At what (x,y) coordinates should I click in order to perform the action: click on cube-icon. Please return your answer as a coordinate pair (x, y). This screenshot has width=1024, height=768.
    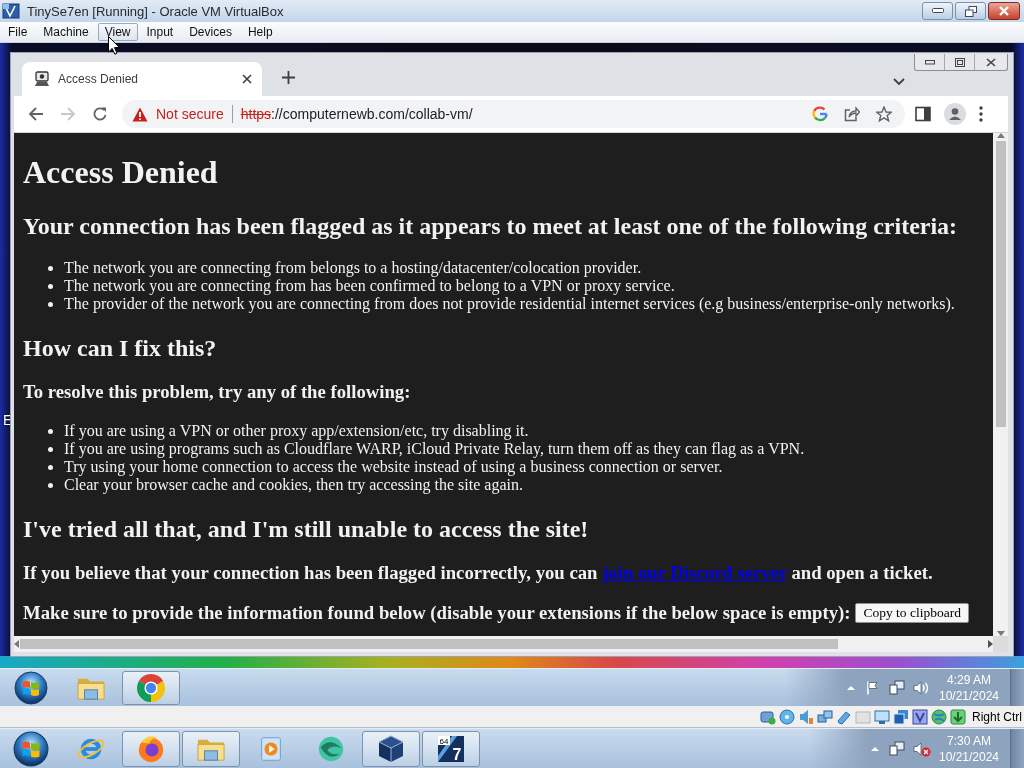
    Looking at the image, I should click on (391, 748).